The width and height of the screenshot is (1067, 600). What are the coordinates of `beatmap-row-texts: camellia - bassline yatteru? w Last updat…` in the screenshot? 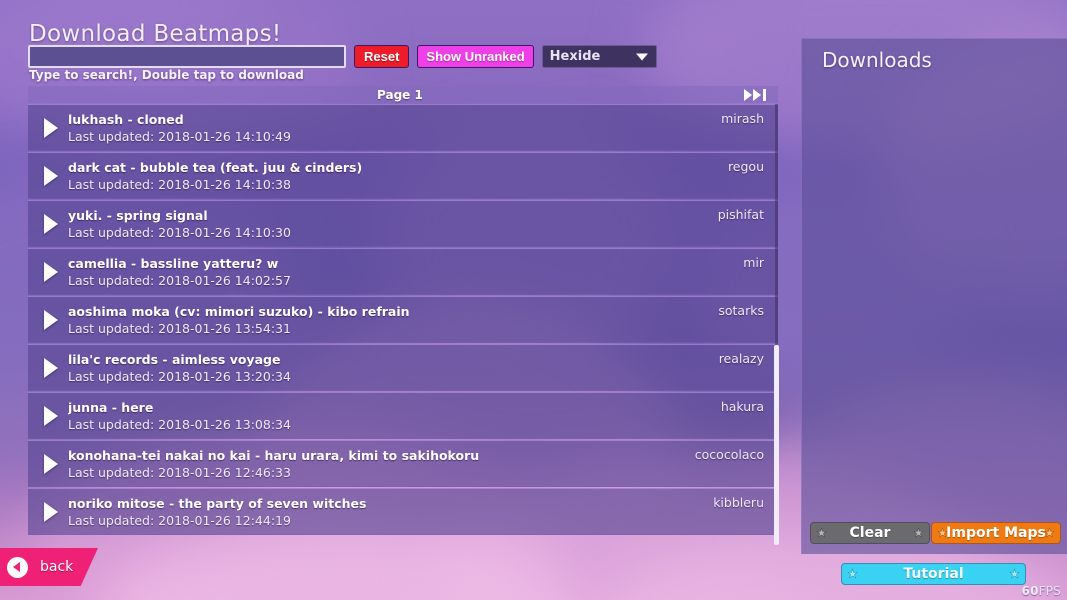 It's located at (405, 272).